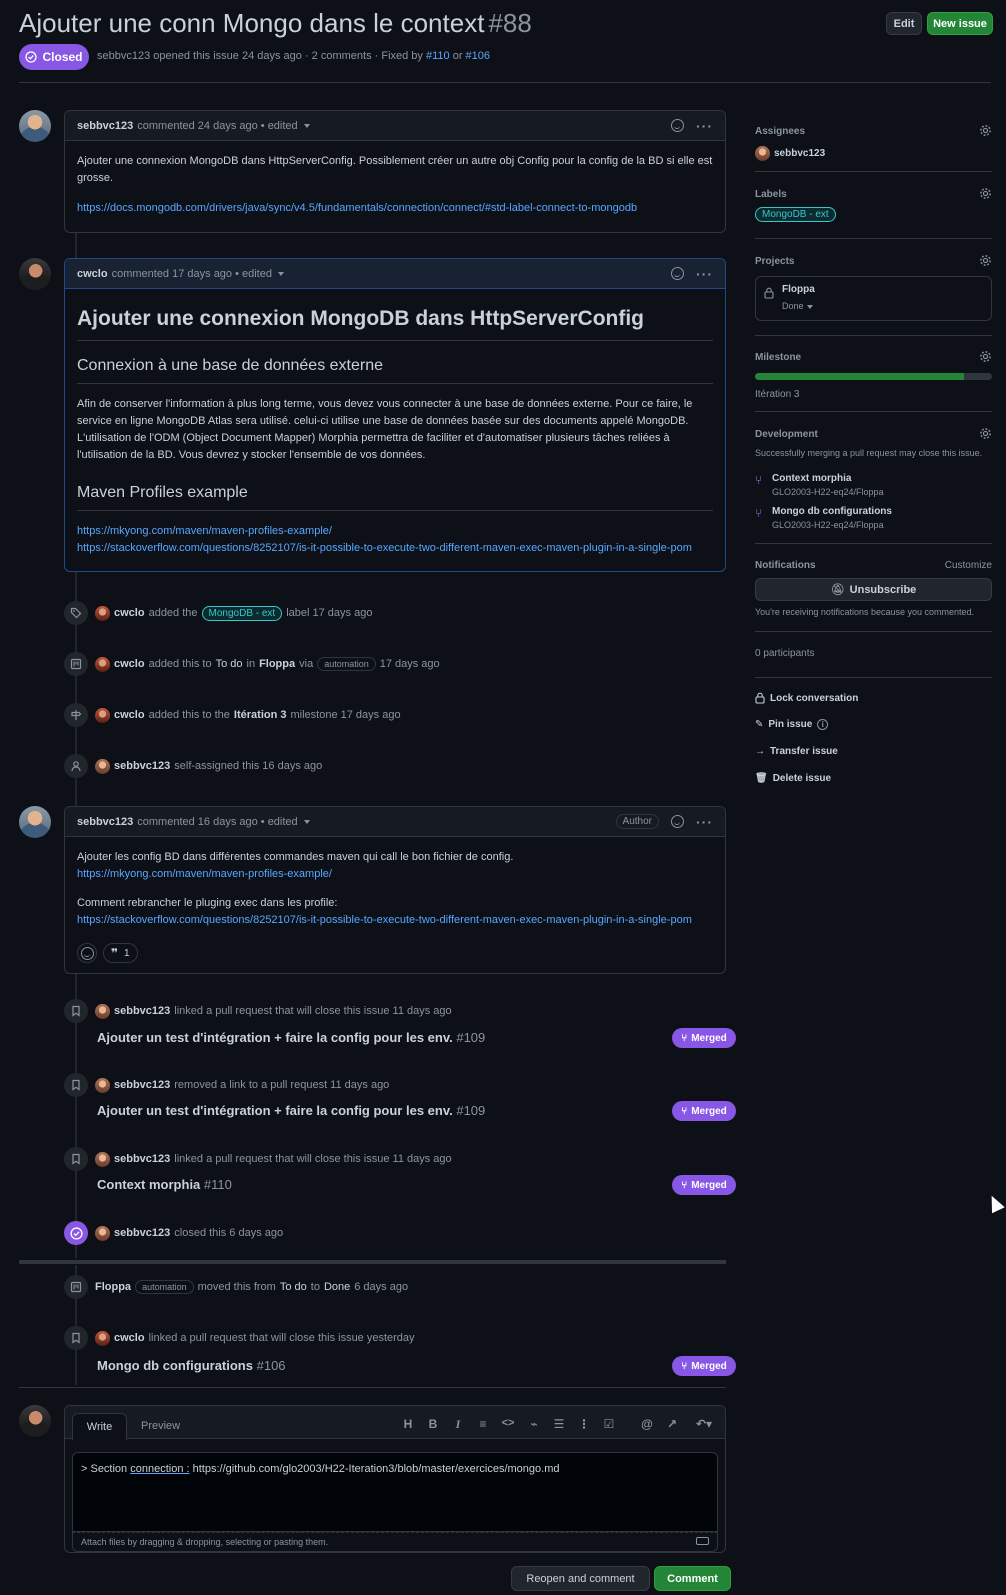 Image resolution: width=1006 pixels, height=1595 pixels. What do you see at coordinates (260, 715) in the screenshot?
I see `milestone-link: Itération 3` at bounding box center [260, 715].